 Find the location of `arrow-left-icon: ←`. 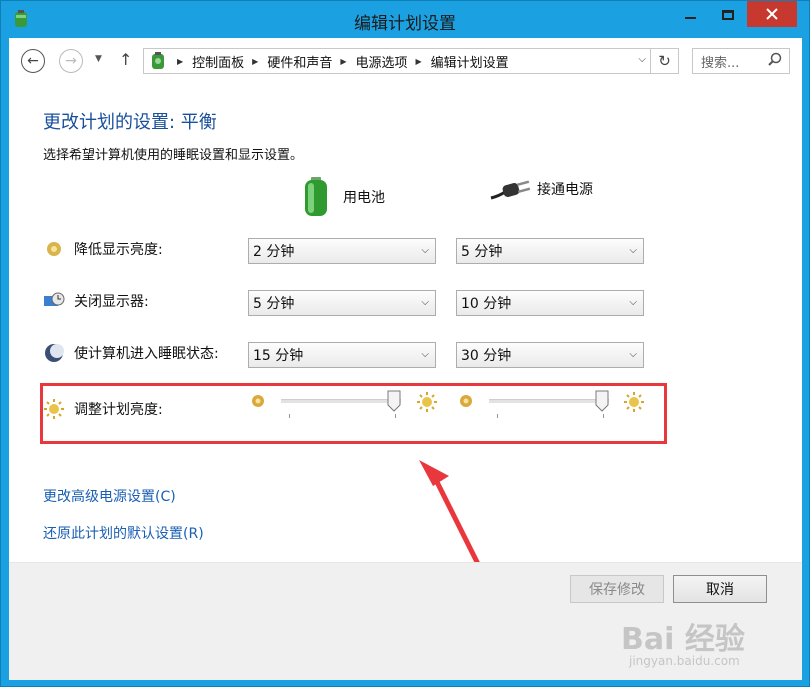

arrow-left-icon: ← is located at coordinates (33, 61).